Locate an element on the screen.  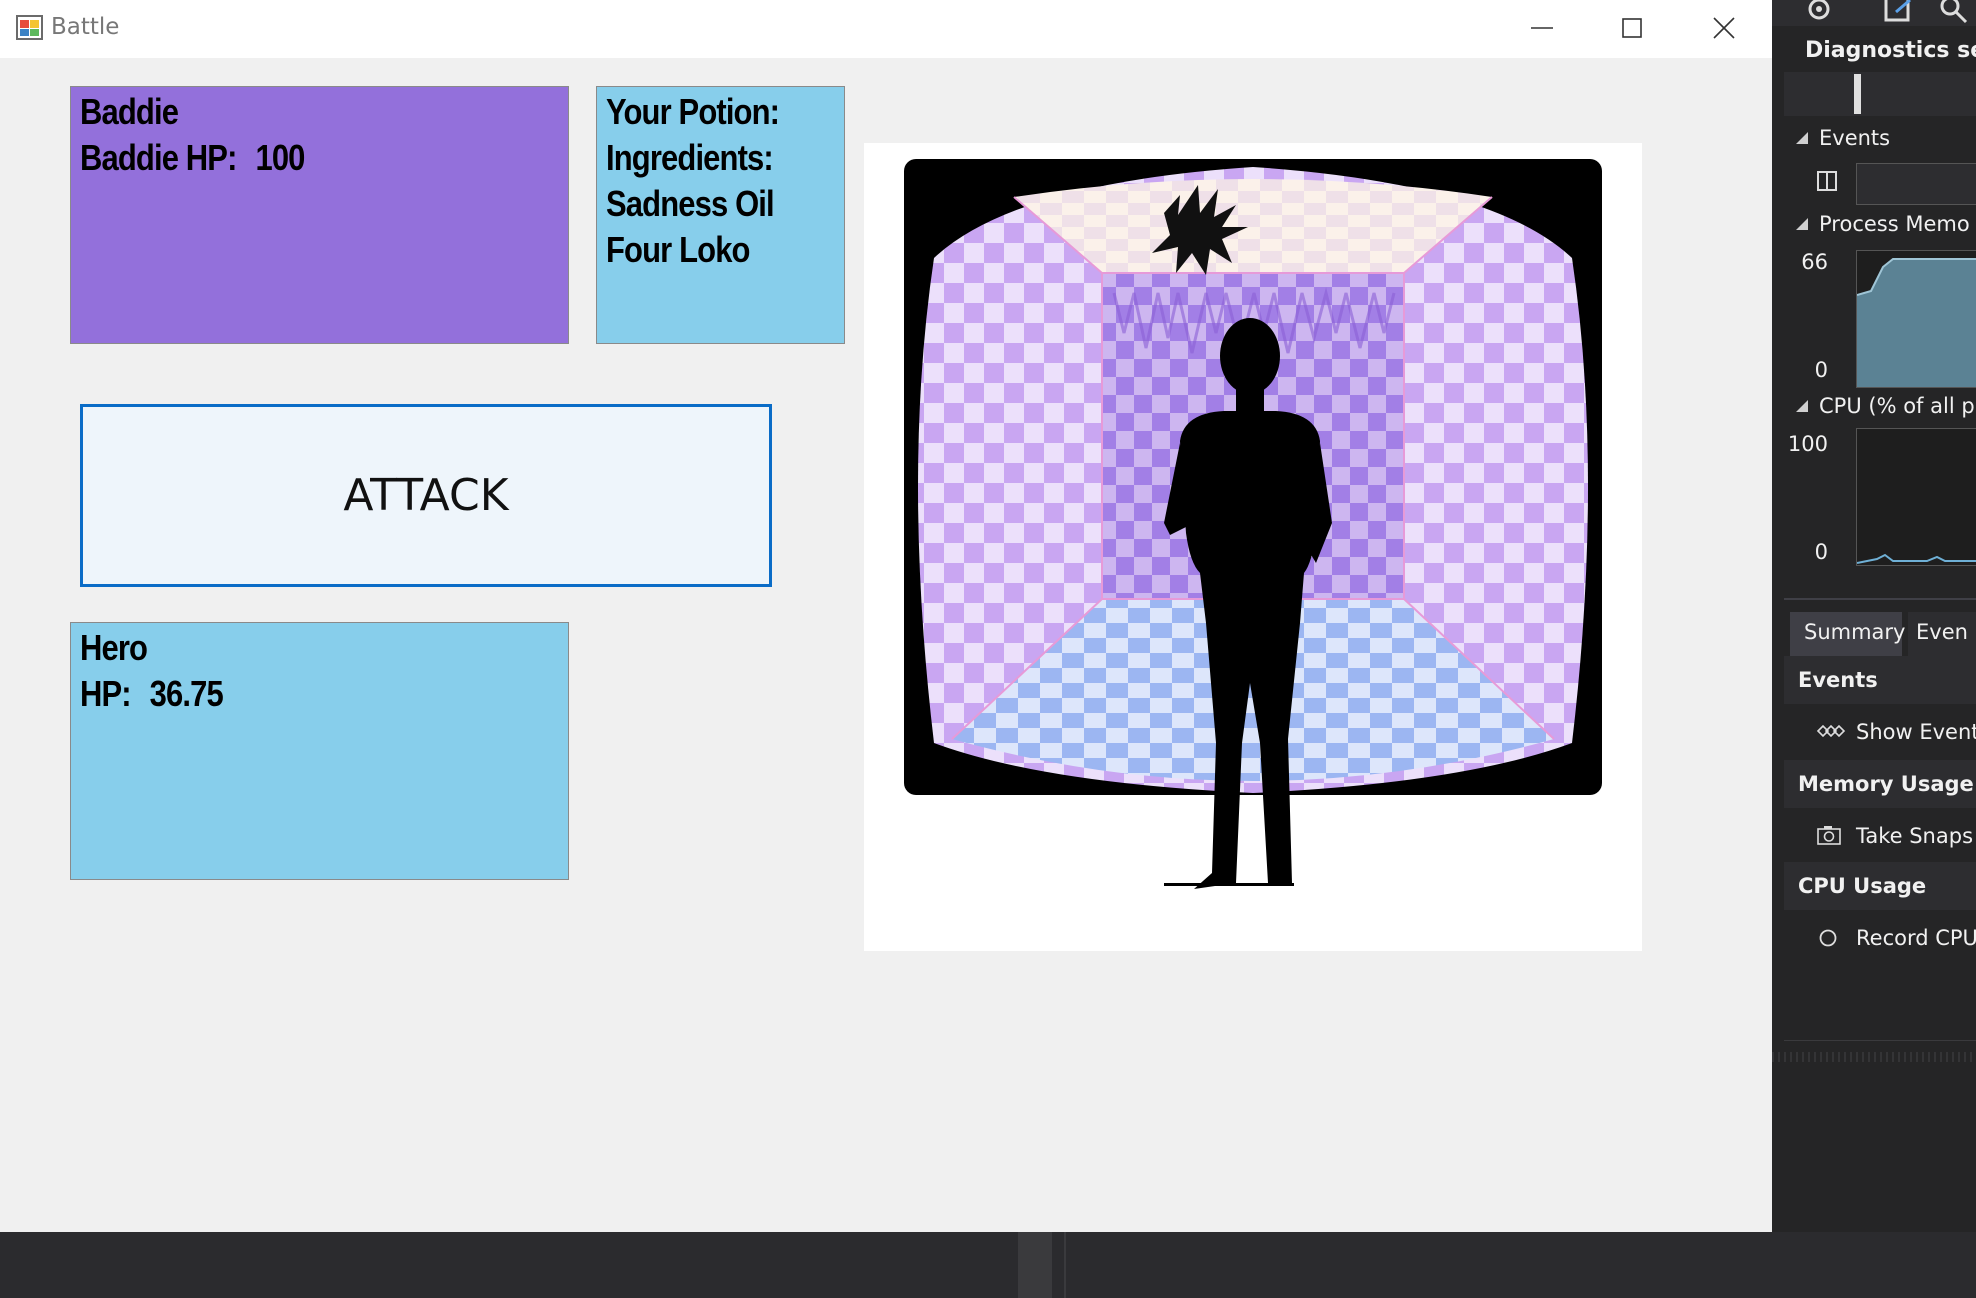
cpu-usage-header: CPU Usage is located at coordinates (1862, 886).